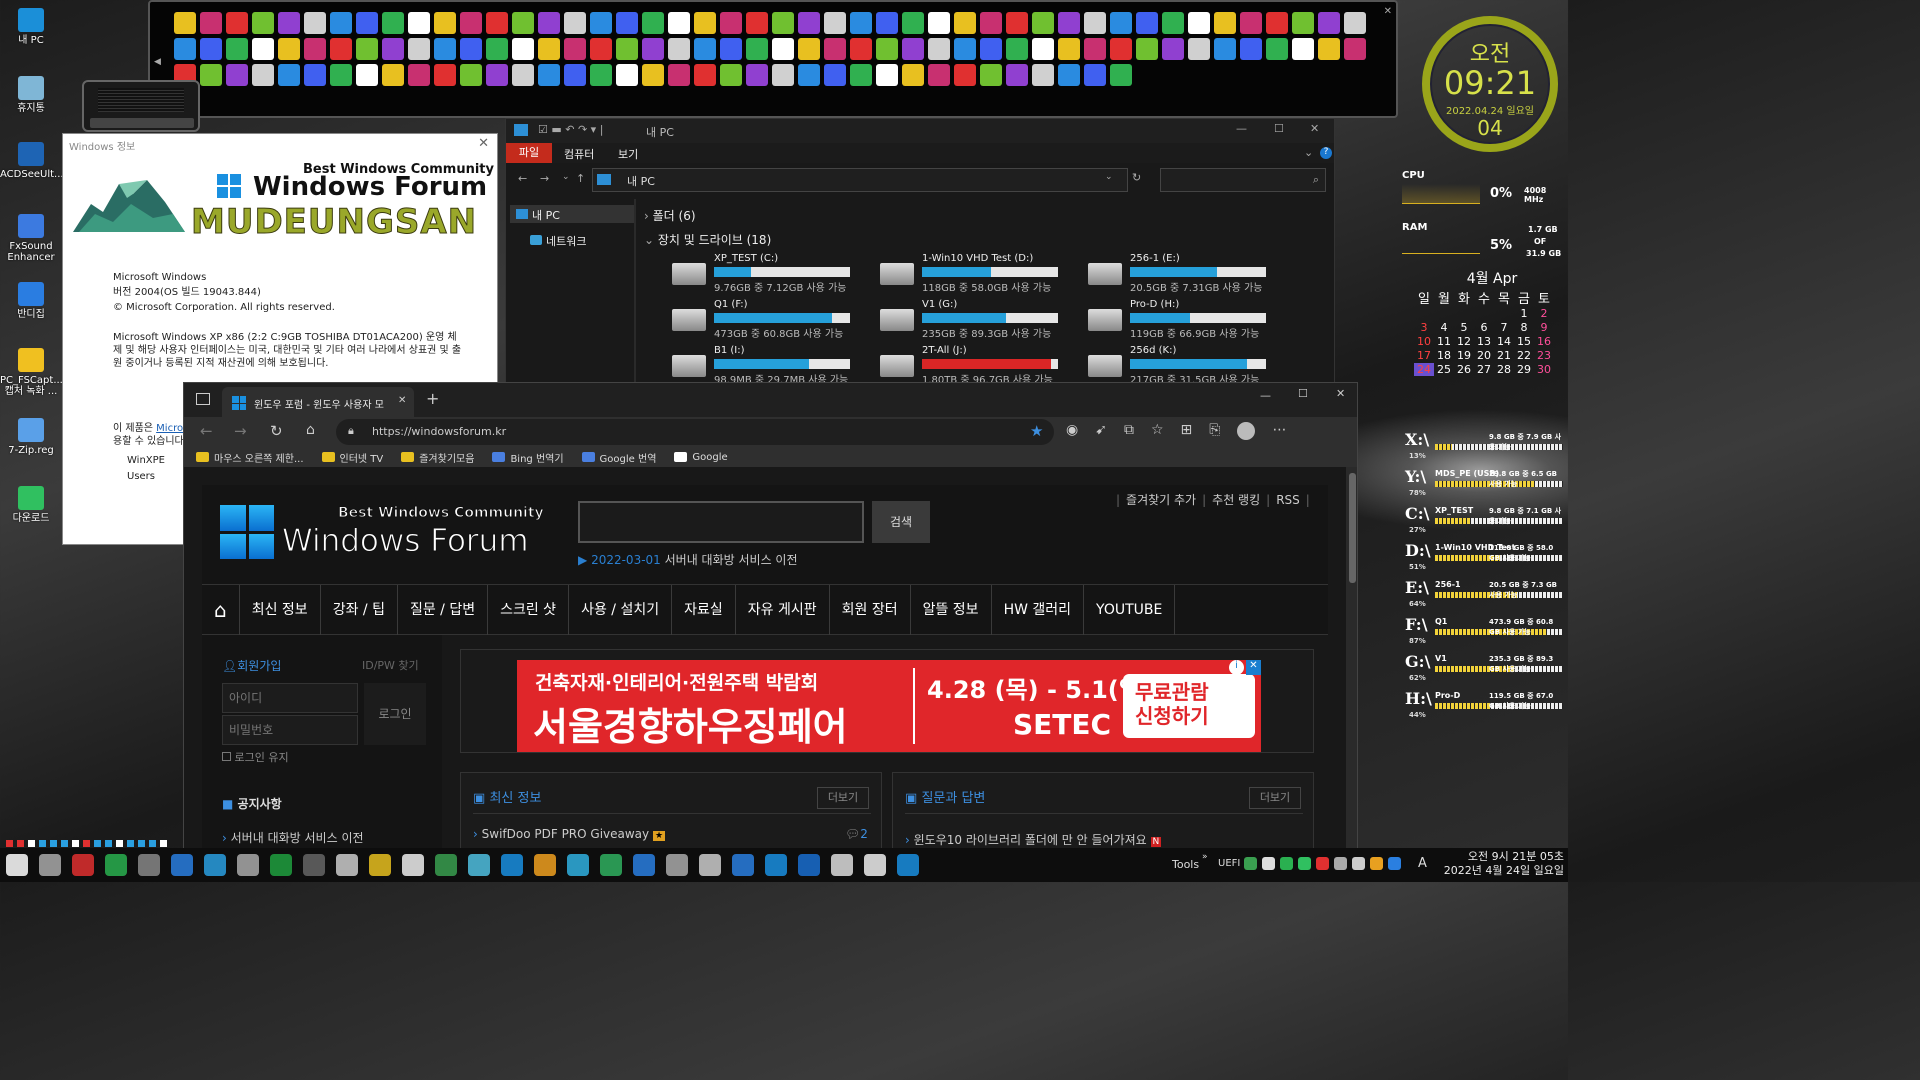 This screenshot has height=1080, width=1920. I want to click on site-nav-item: 최신 정보, so click(280, 610).